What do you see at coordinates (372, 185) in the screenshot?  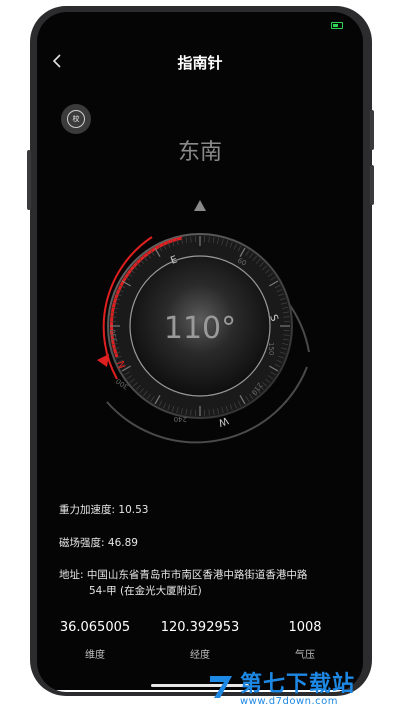 I see `phone-volume-down-button` at bounding box center [372, 185].